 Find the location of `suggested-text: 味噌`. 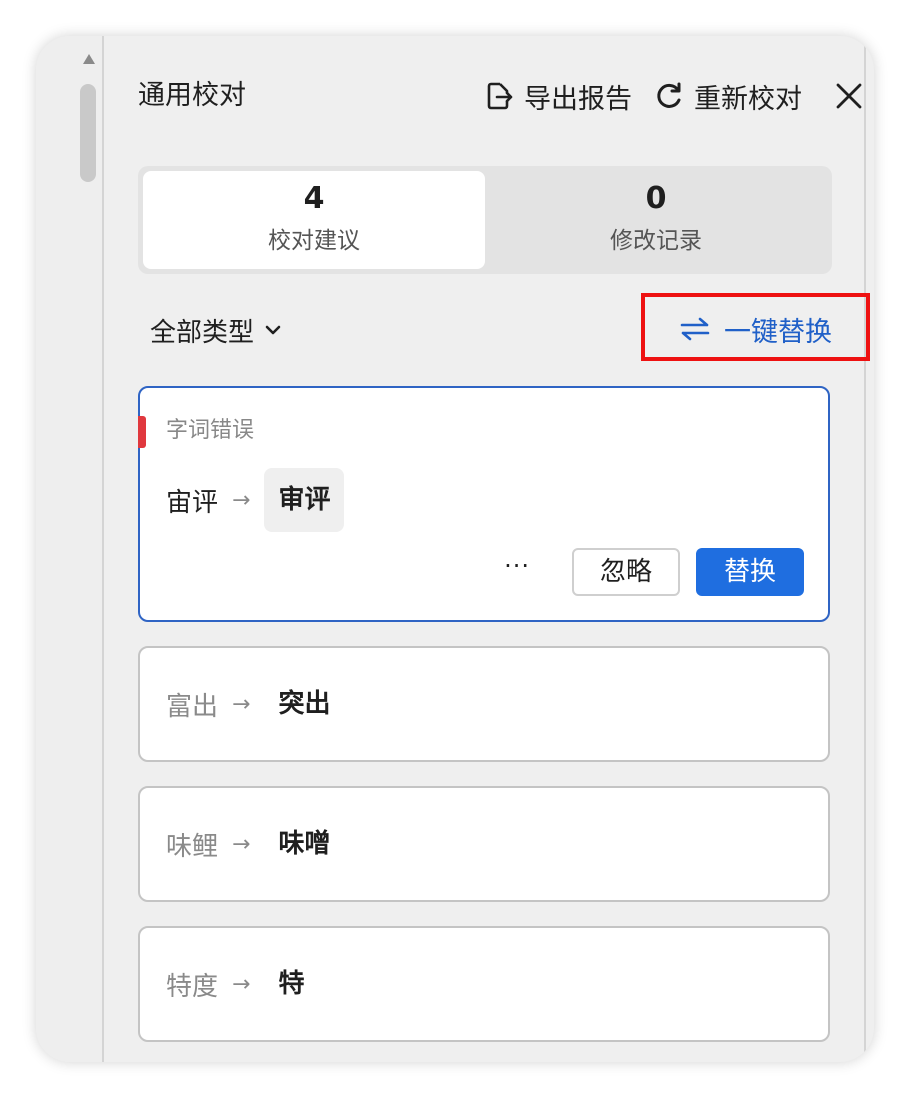

suggested-text: 味噌 is located at coordinates (304, 844).